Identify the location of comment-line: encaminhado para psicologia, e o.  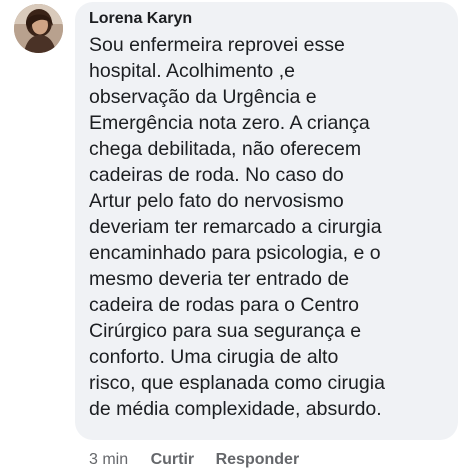
(235, 253).